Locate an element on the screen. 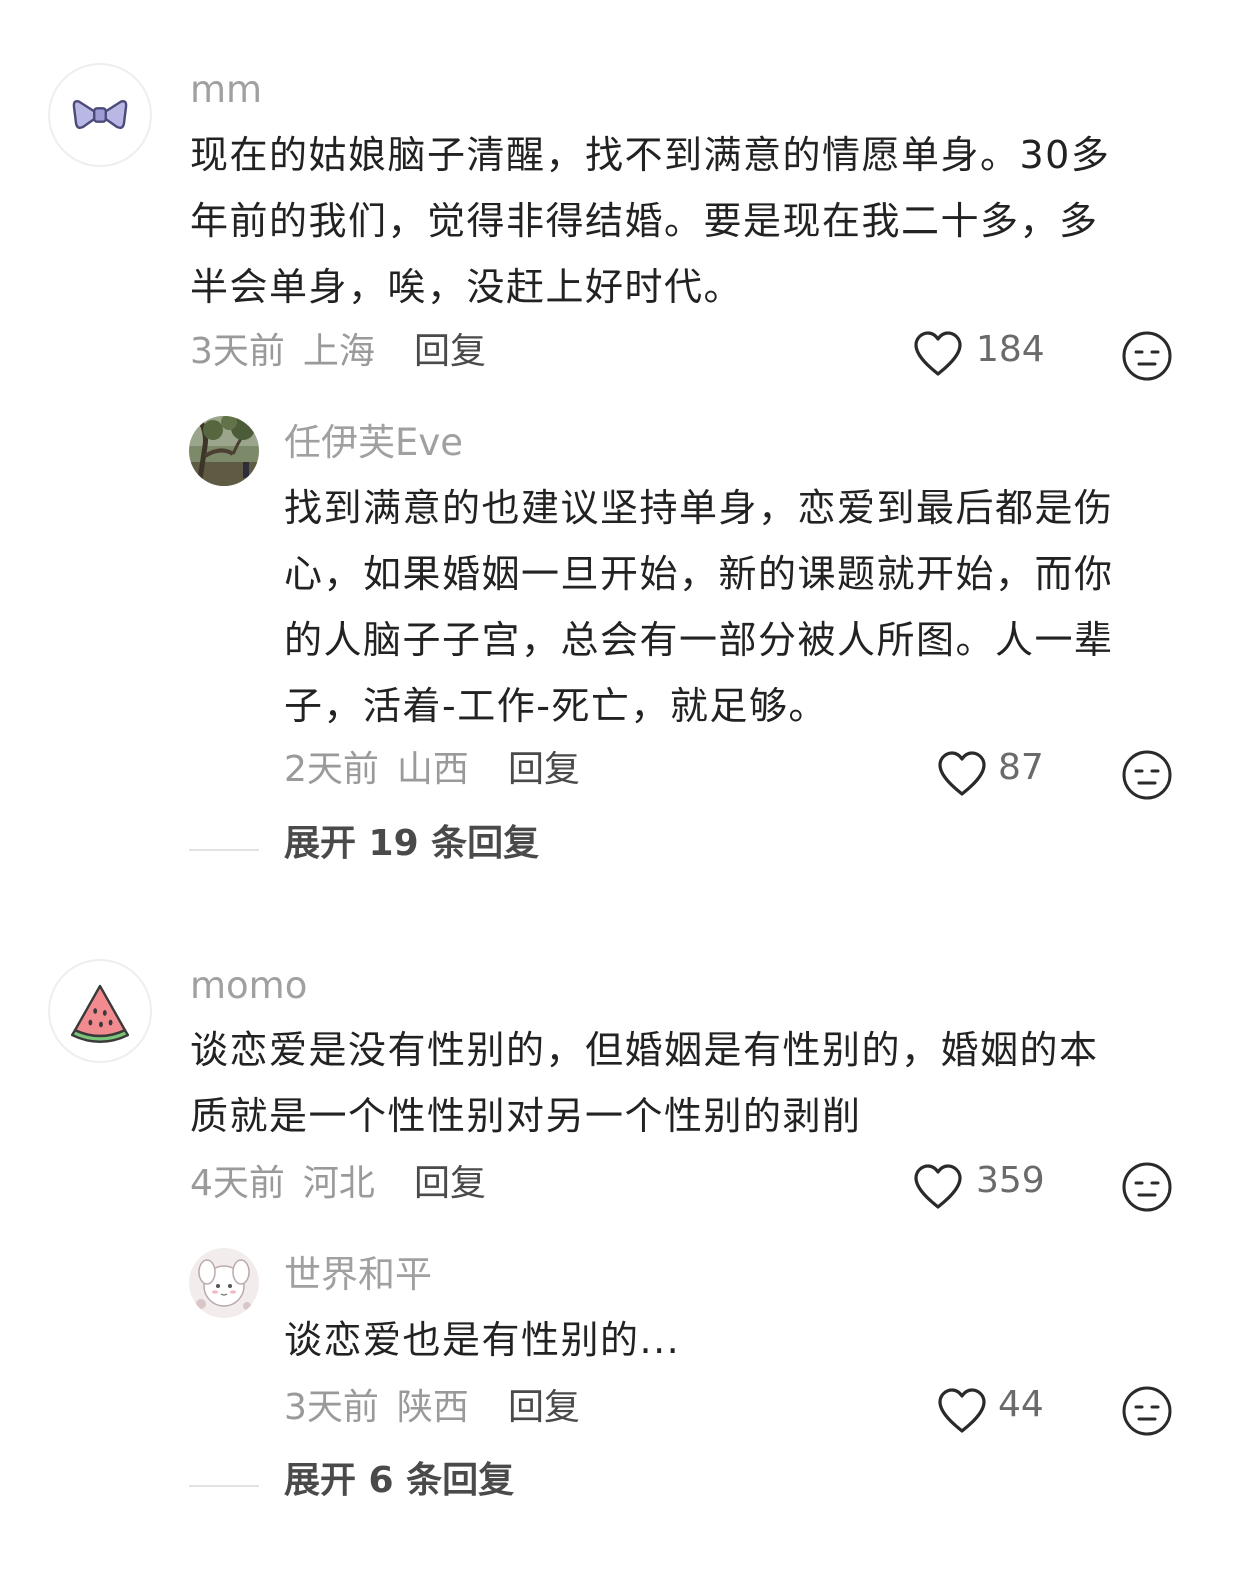 Image resolution: width=1242 pixels, height=1596 pixels. tree-photo-avatar is located at coordinates (224, 451).